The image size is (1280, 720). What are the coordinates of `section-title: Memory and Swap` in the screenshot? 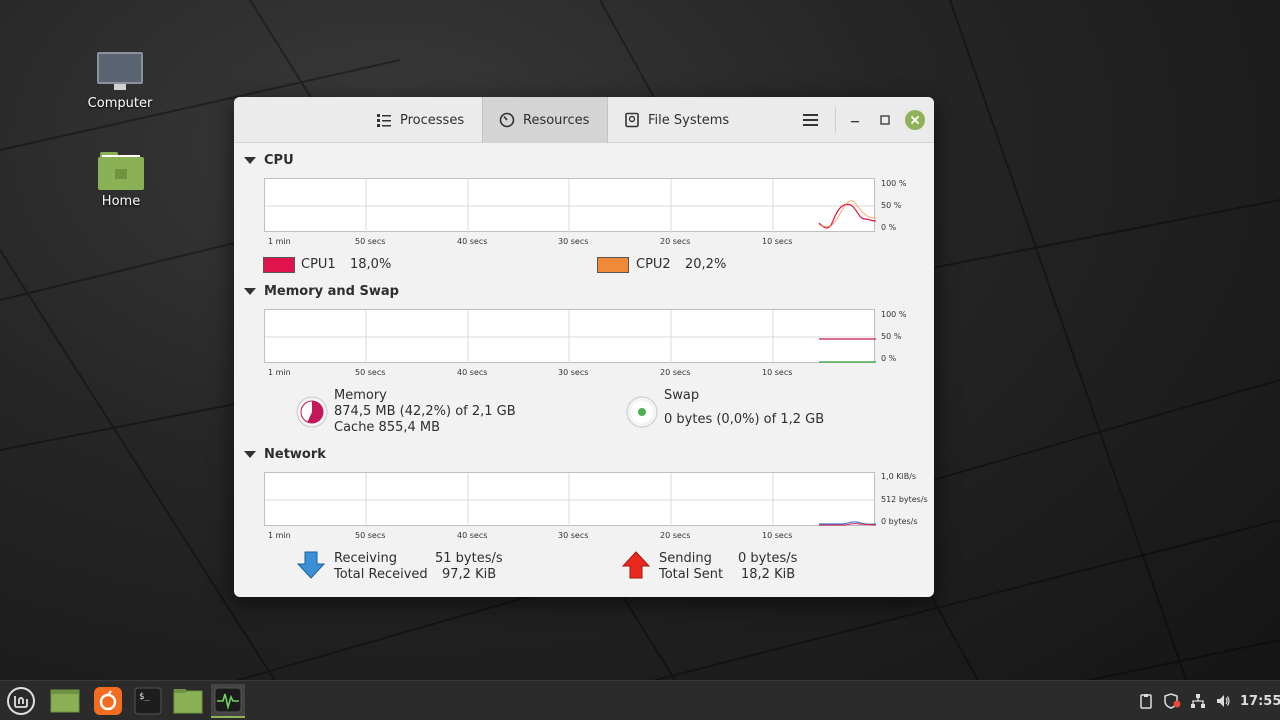 It's located at (331, 291).